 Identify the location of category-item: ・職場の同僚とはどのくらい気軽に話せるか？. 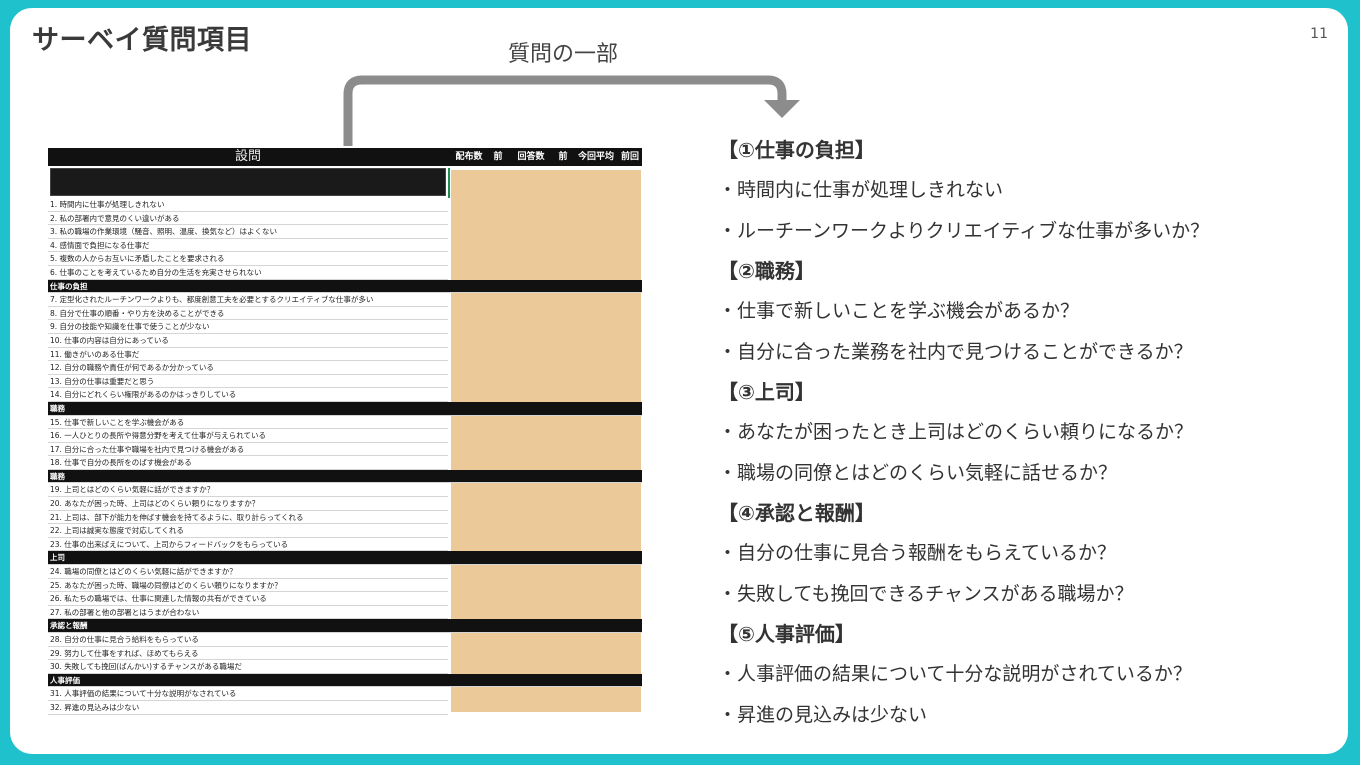
(918, 472).